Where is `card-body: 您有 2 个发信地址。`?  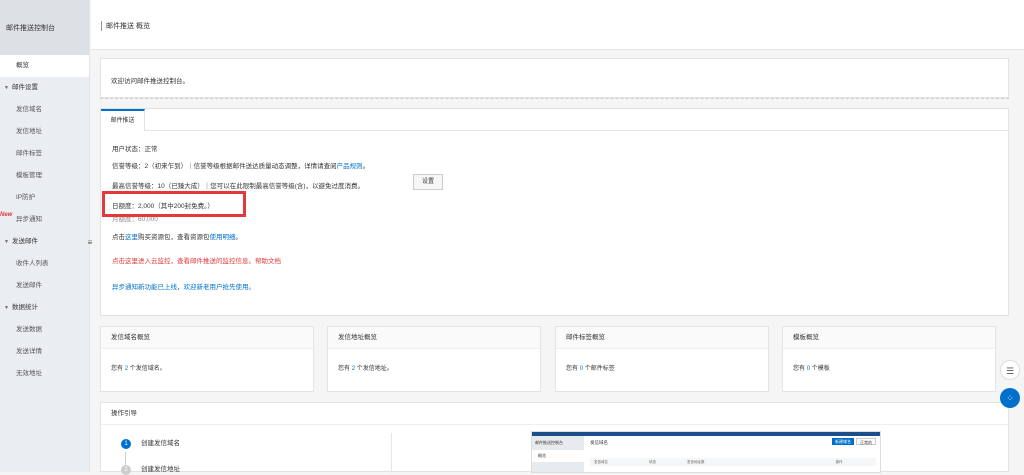
card-body: 您有 2 个发信地址。 is located at coordinates (365, 369).